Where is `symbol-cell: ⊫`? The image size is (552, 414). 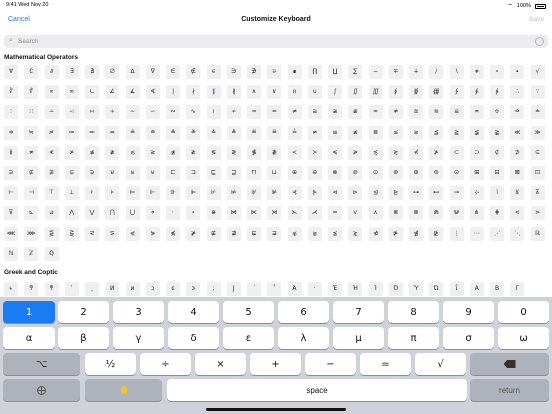 symbol-cell: ⊫ is located at coordinates (193, 193).